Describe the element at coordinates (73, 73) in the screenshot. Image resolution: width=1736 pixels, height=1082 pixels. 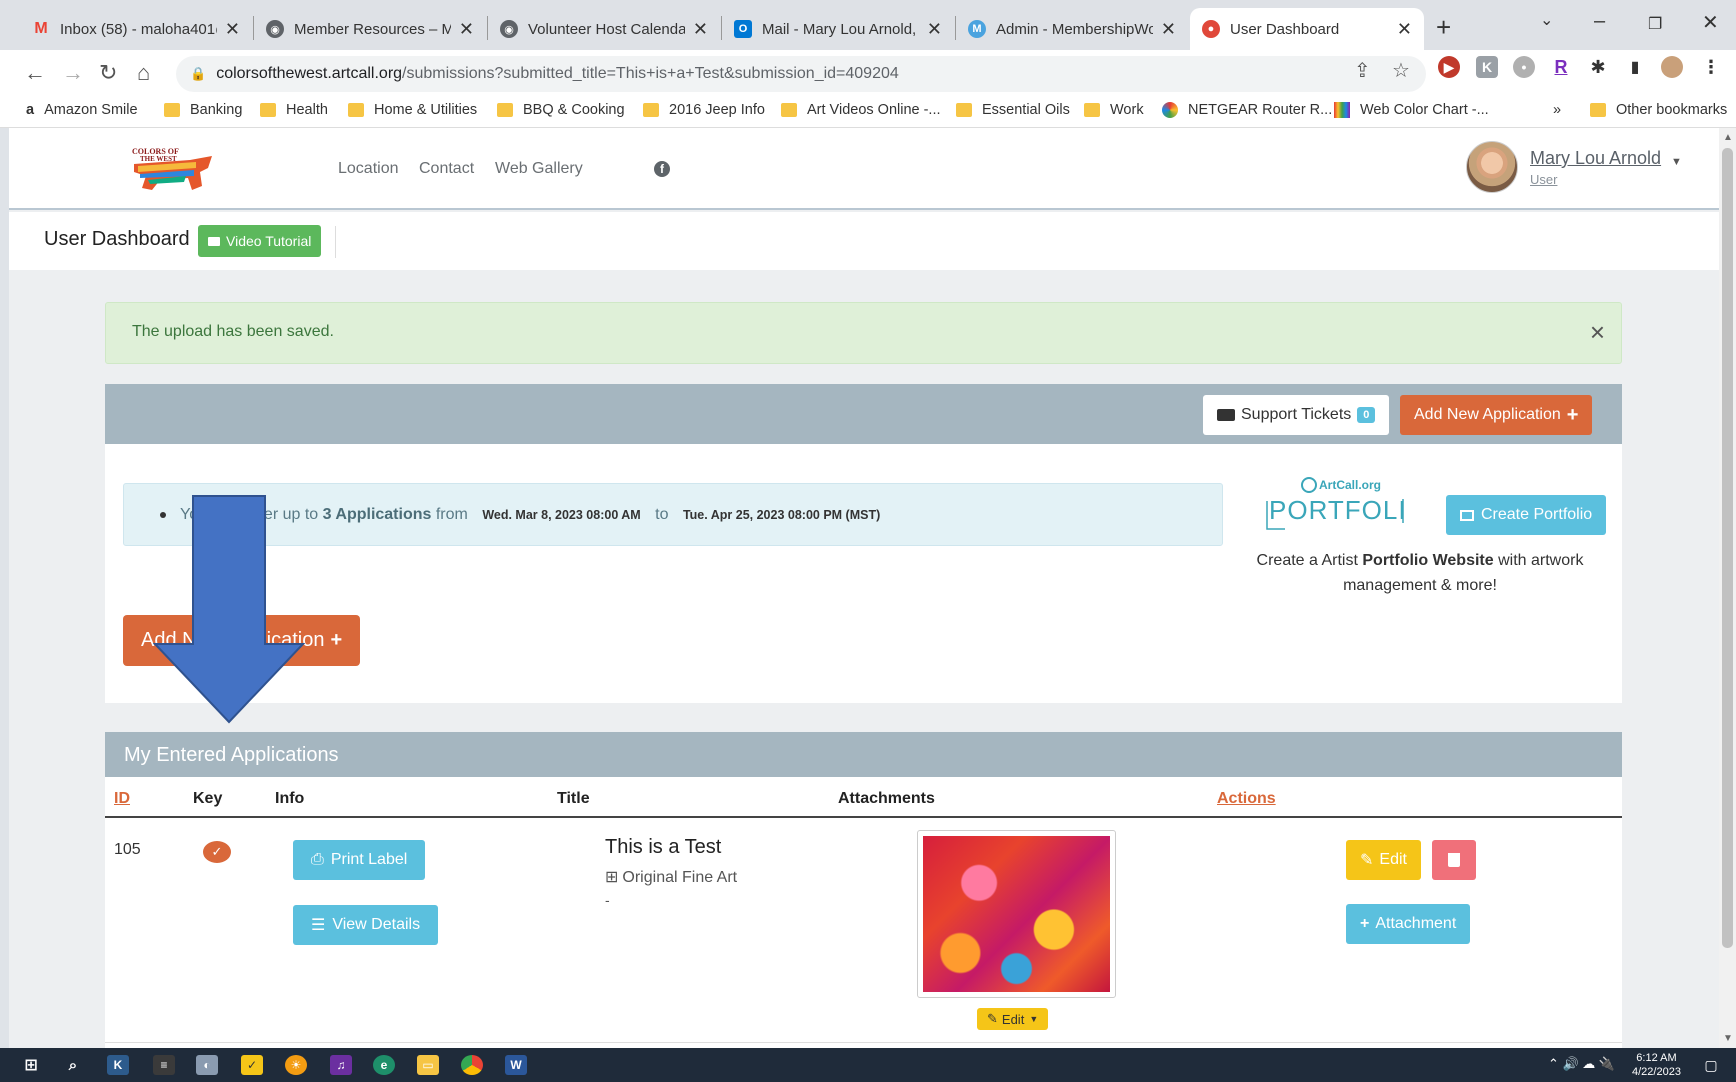
I see `forward-button: →` at that location.